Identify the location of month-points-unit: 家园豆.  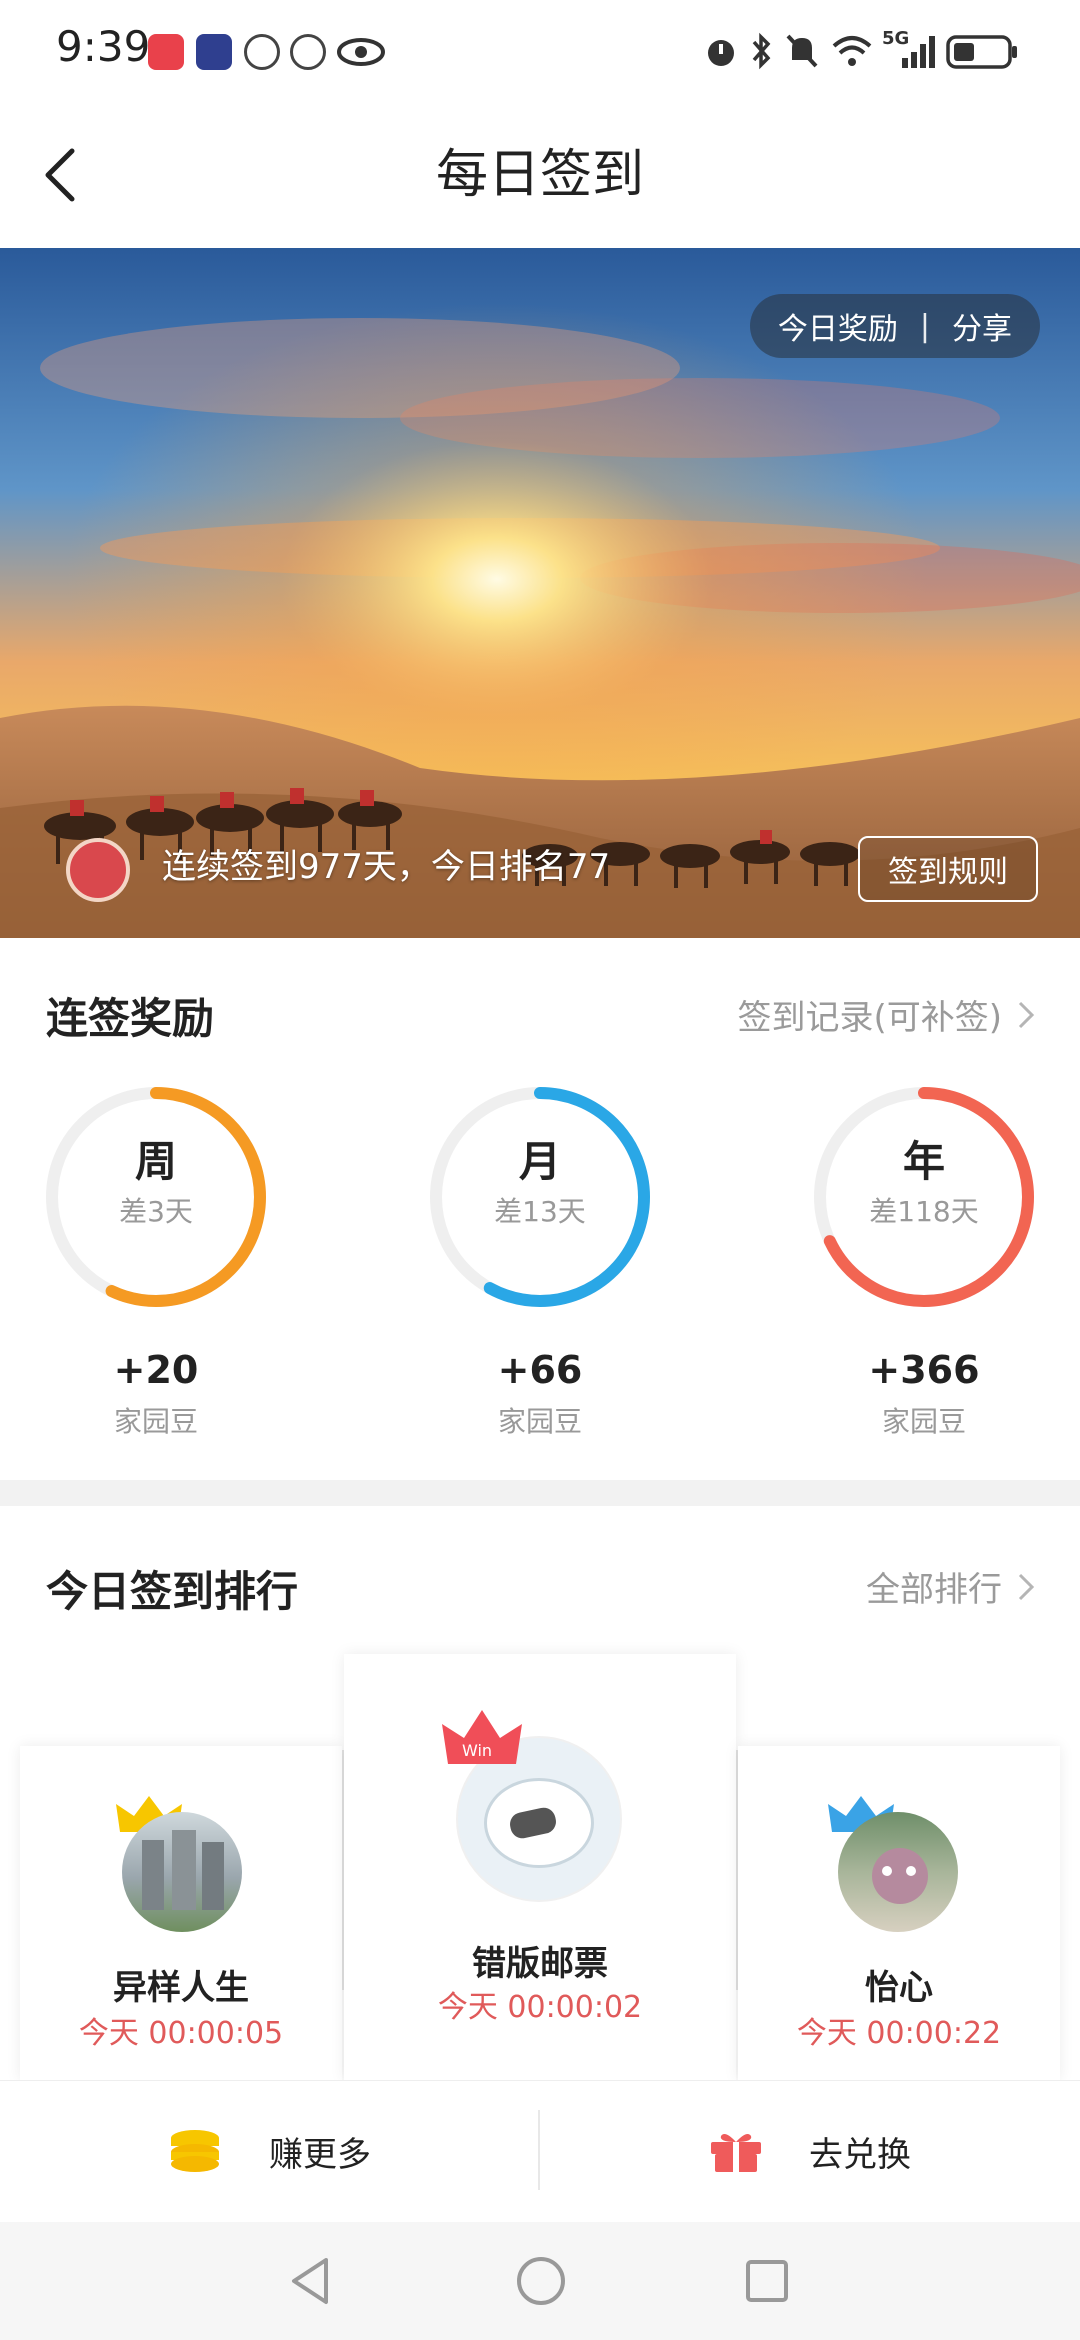
(539, 1421).